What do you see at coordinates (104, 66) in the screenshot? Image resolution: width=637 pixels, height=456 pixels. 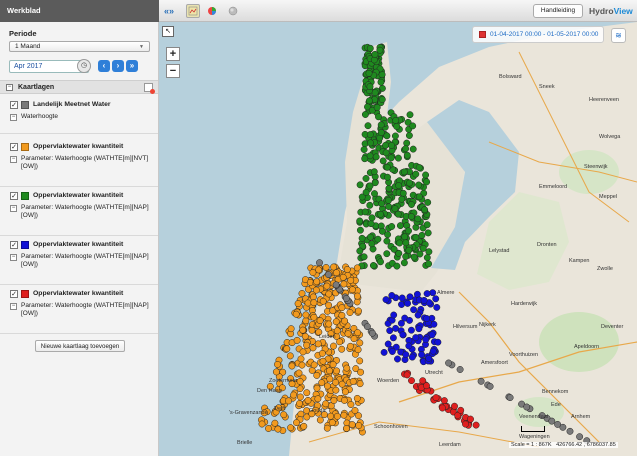 I see `previous-period-button: ‹` at bounding box center [104, 66].